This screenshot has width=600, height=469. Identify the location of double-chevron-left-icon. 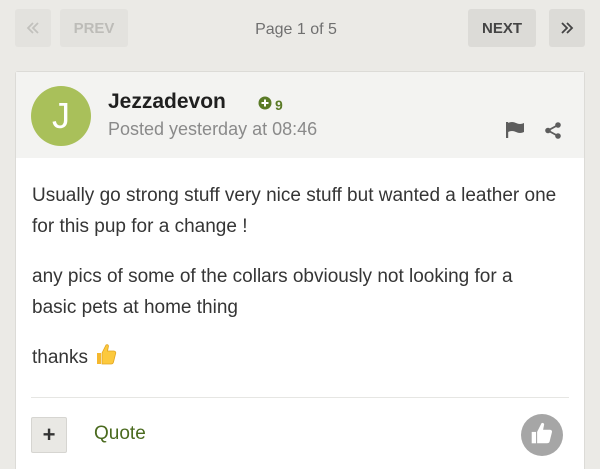
(33, 28).